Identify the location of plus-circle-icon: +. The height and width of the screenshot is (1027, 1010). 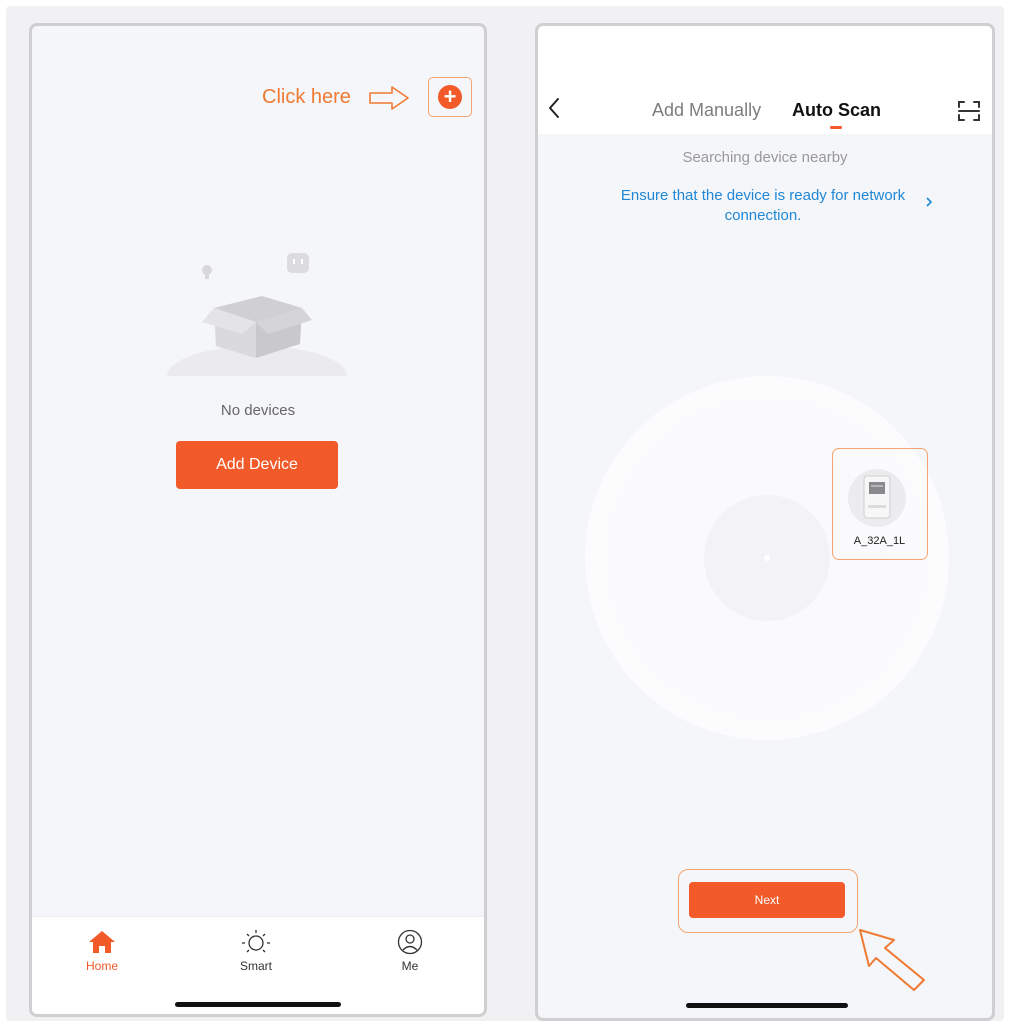
(450, 97).